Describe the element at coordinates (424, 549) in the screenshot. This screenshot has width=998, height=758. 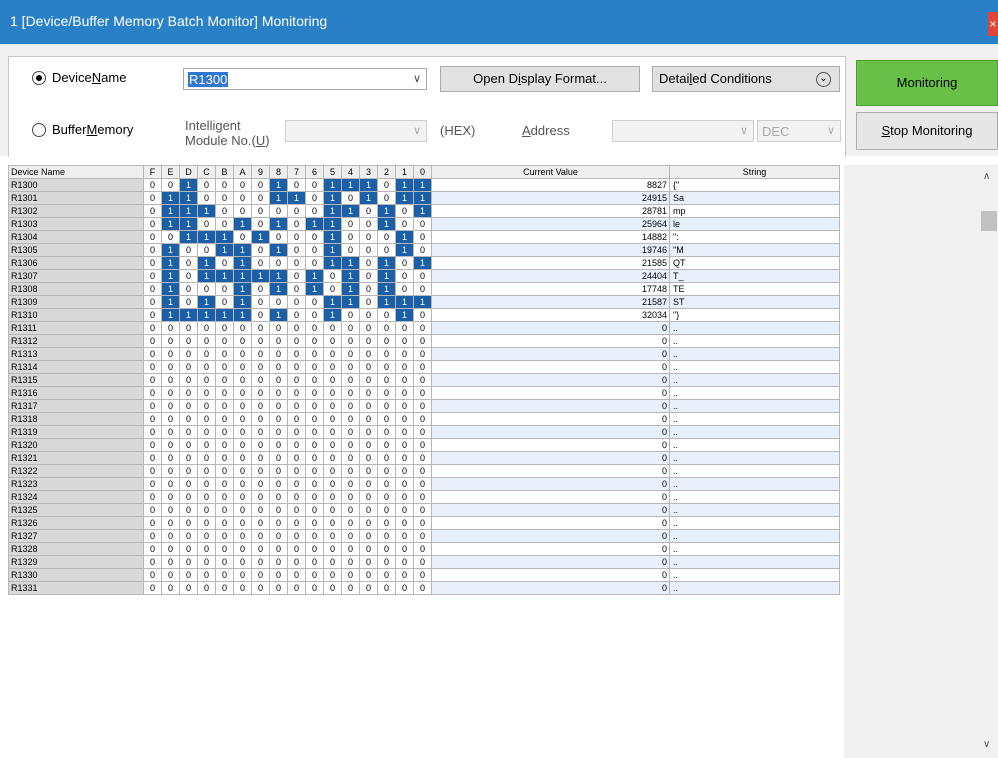
I see `table-row: R1328 0 0 0 0 0 0 0 0 0 0 0 0 0 0 0 0 0..` at that location.